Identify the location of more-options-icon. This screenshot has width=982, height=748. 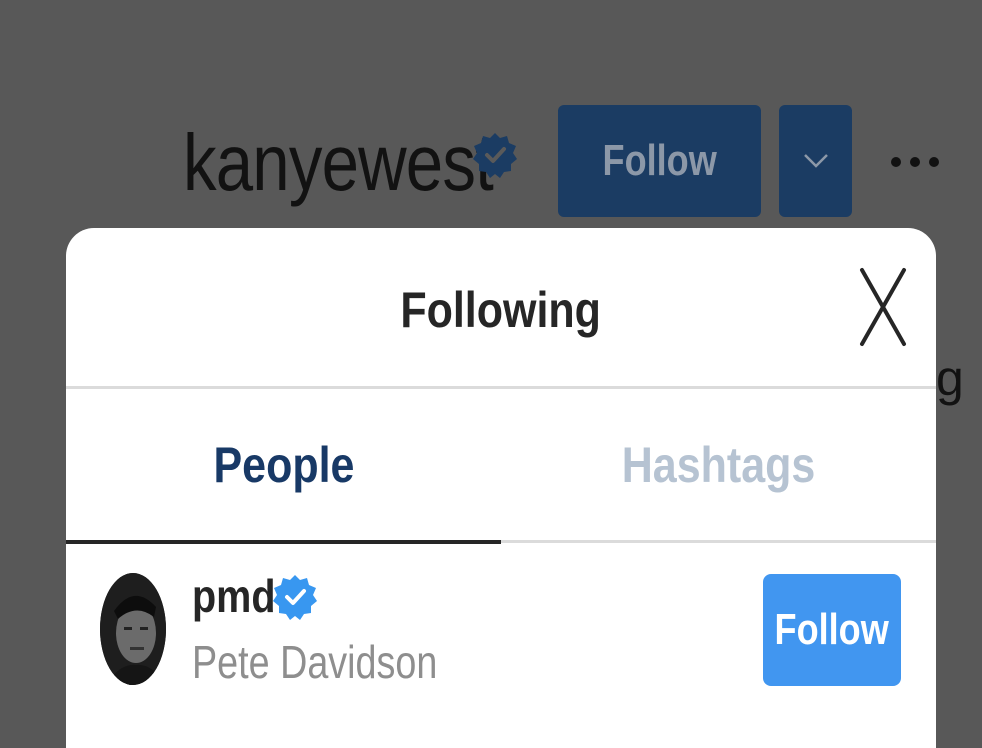
(915, 162).